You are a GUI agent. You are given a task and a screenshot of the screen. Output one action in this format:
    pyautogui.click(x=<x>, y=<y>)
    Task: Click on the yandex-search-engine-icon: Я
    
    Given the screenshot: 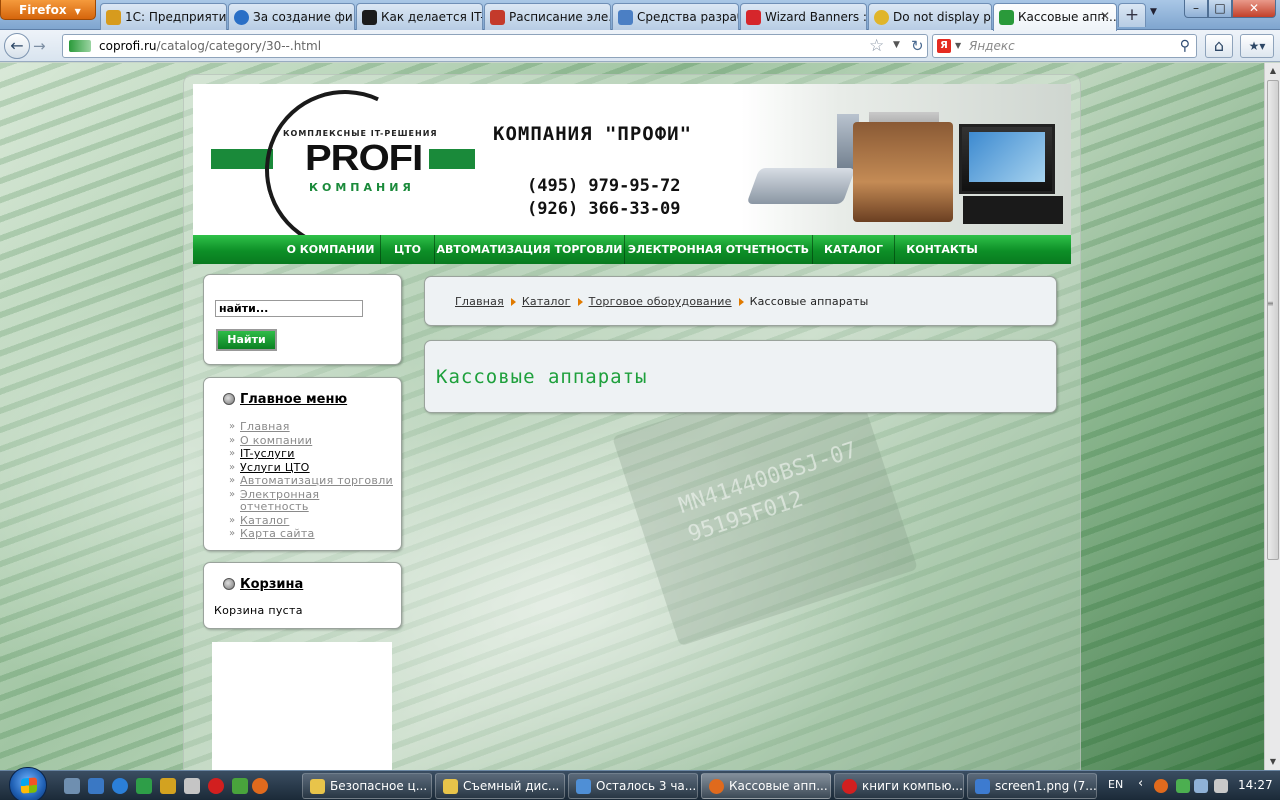 What is the action you would take?
    pyautogui.click(x=944, y=46)
    